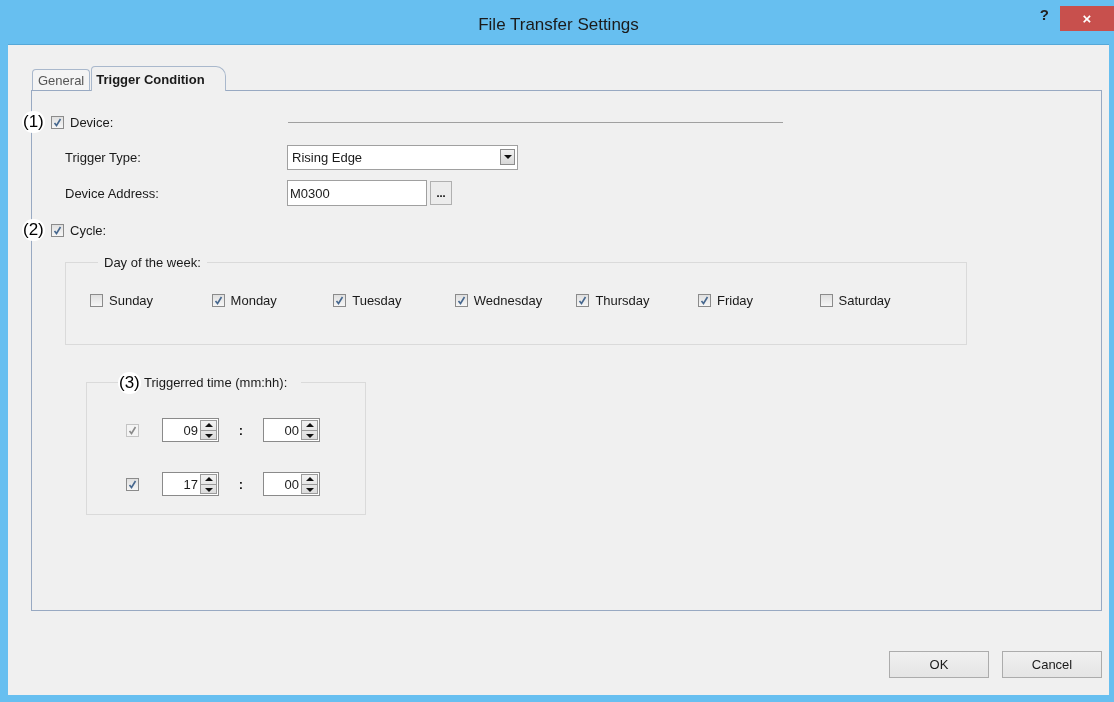 Image resolution: width=1114 pixels, height=702 pixels. What do you see at coordinates (129, 382) in the screenshot?
I see `callout-number: (3)` at bounding box center [129, 382].